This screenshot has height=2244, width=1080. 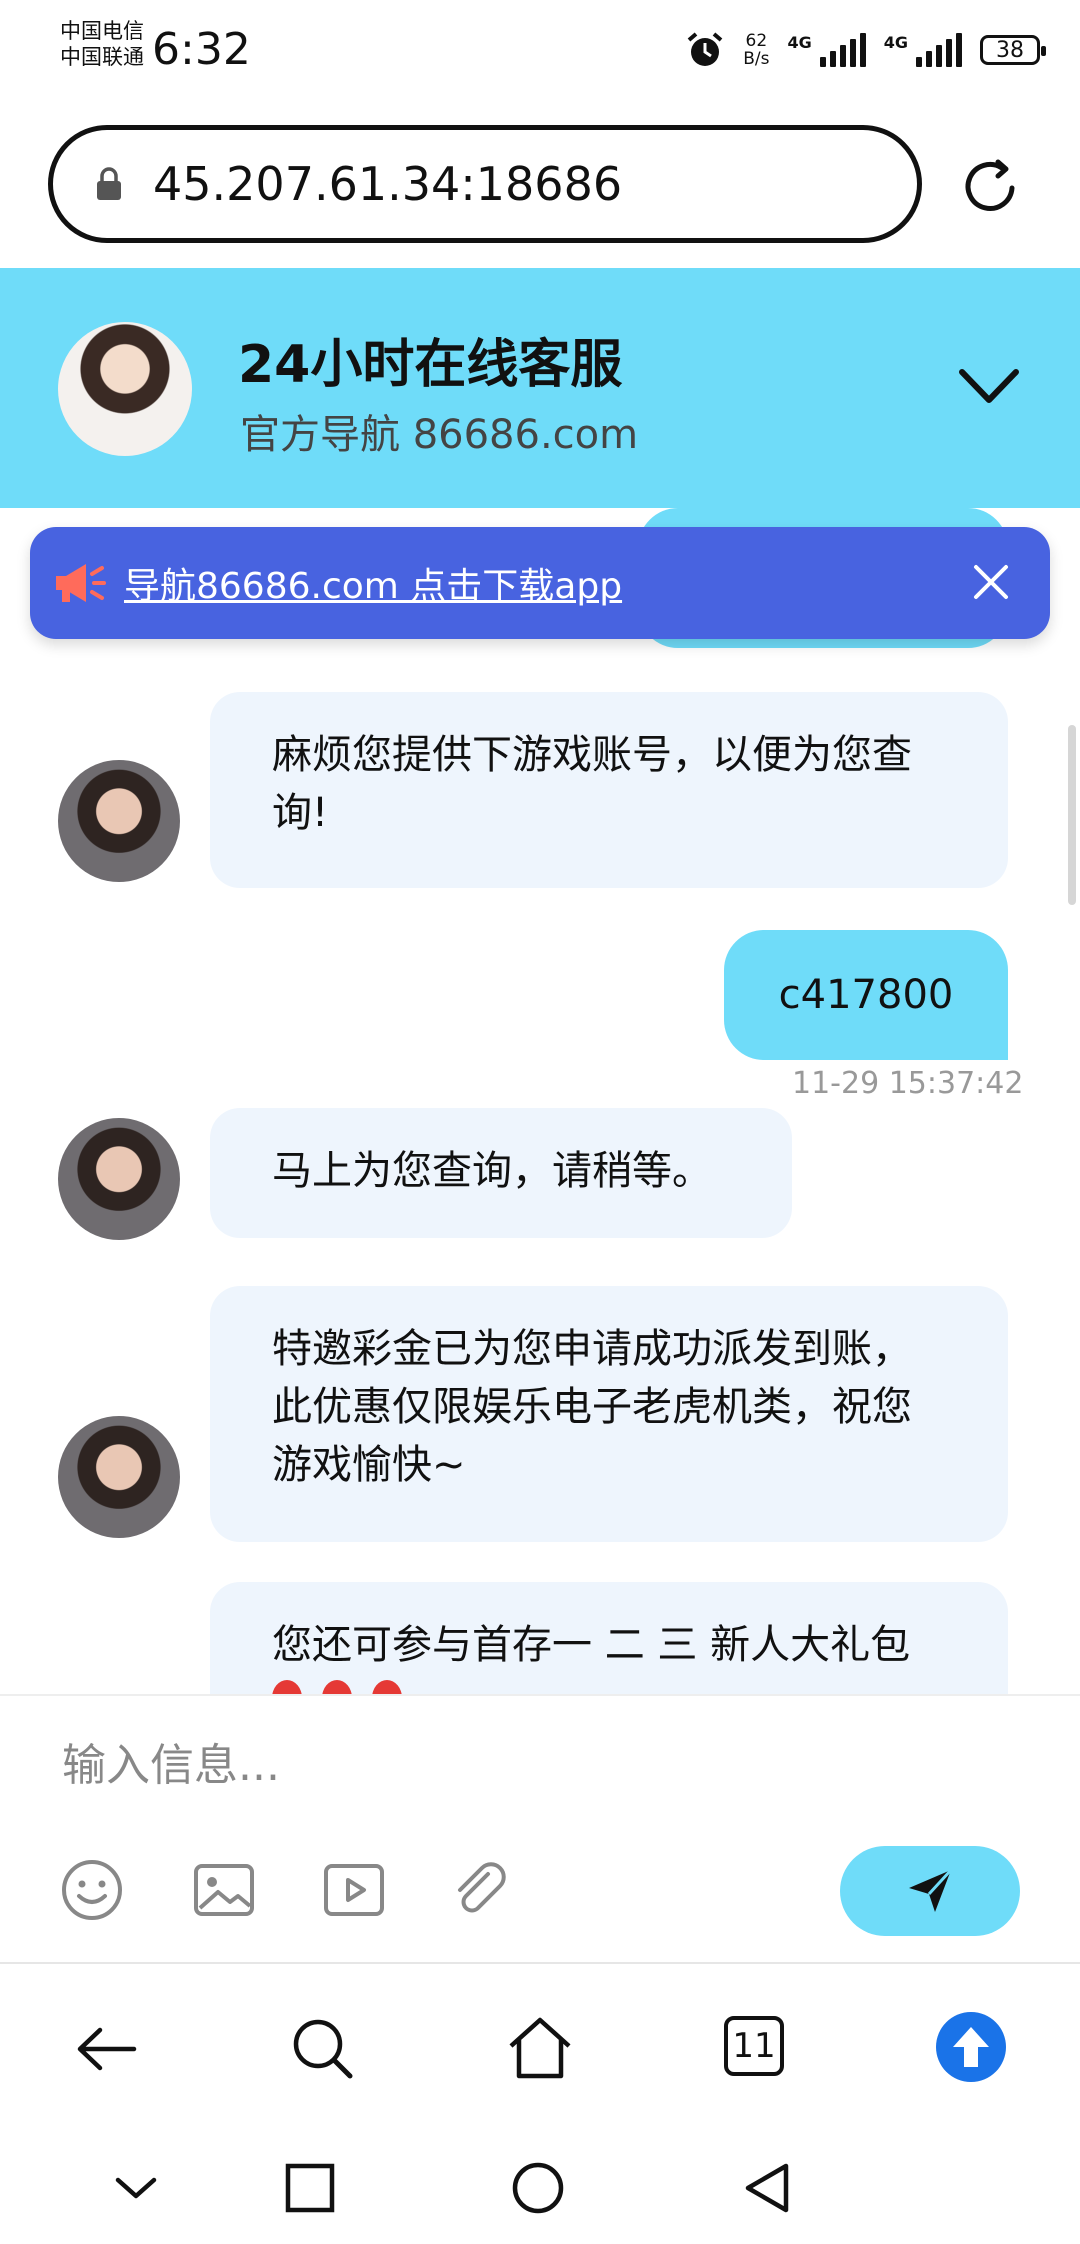 What do you see at coordinates (102, 44) in the screenshot?
I see `carrier-info: 中国电信 中国联通` at bounding box center [102, 44].